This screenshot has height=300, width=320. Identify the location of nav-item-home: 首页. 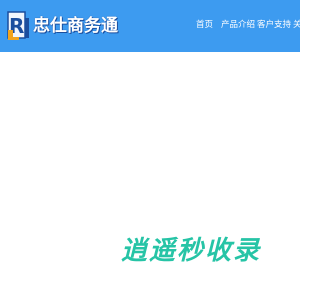
(204, 25).